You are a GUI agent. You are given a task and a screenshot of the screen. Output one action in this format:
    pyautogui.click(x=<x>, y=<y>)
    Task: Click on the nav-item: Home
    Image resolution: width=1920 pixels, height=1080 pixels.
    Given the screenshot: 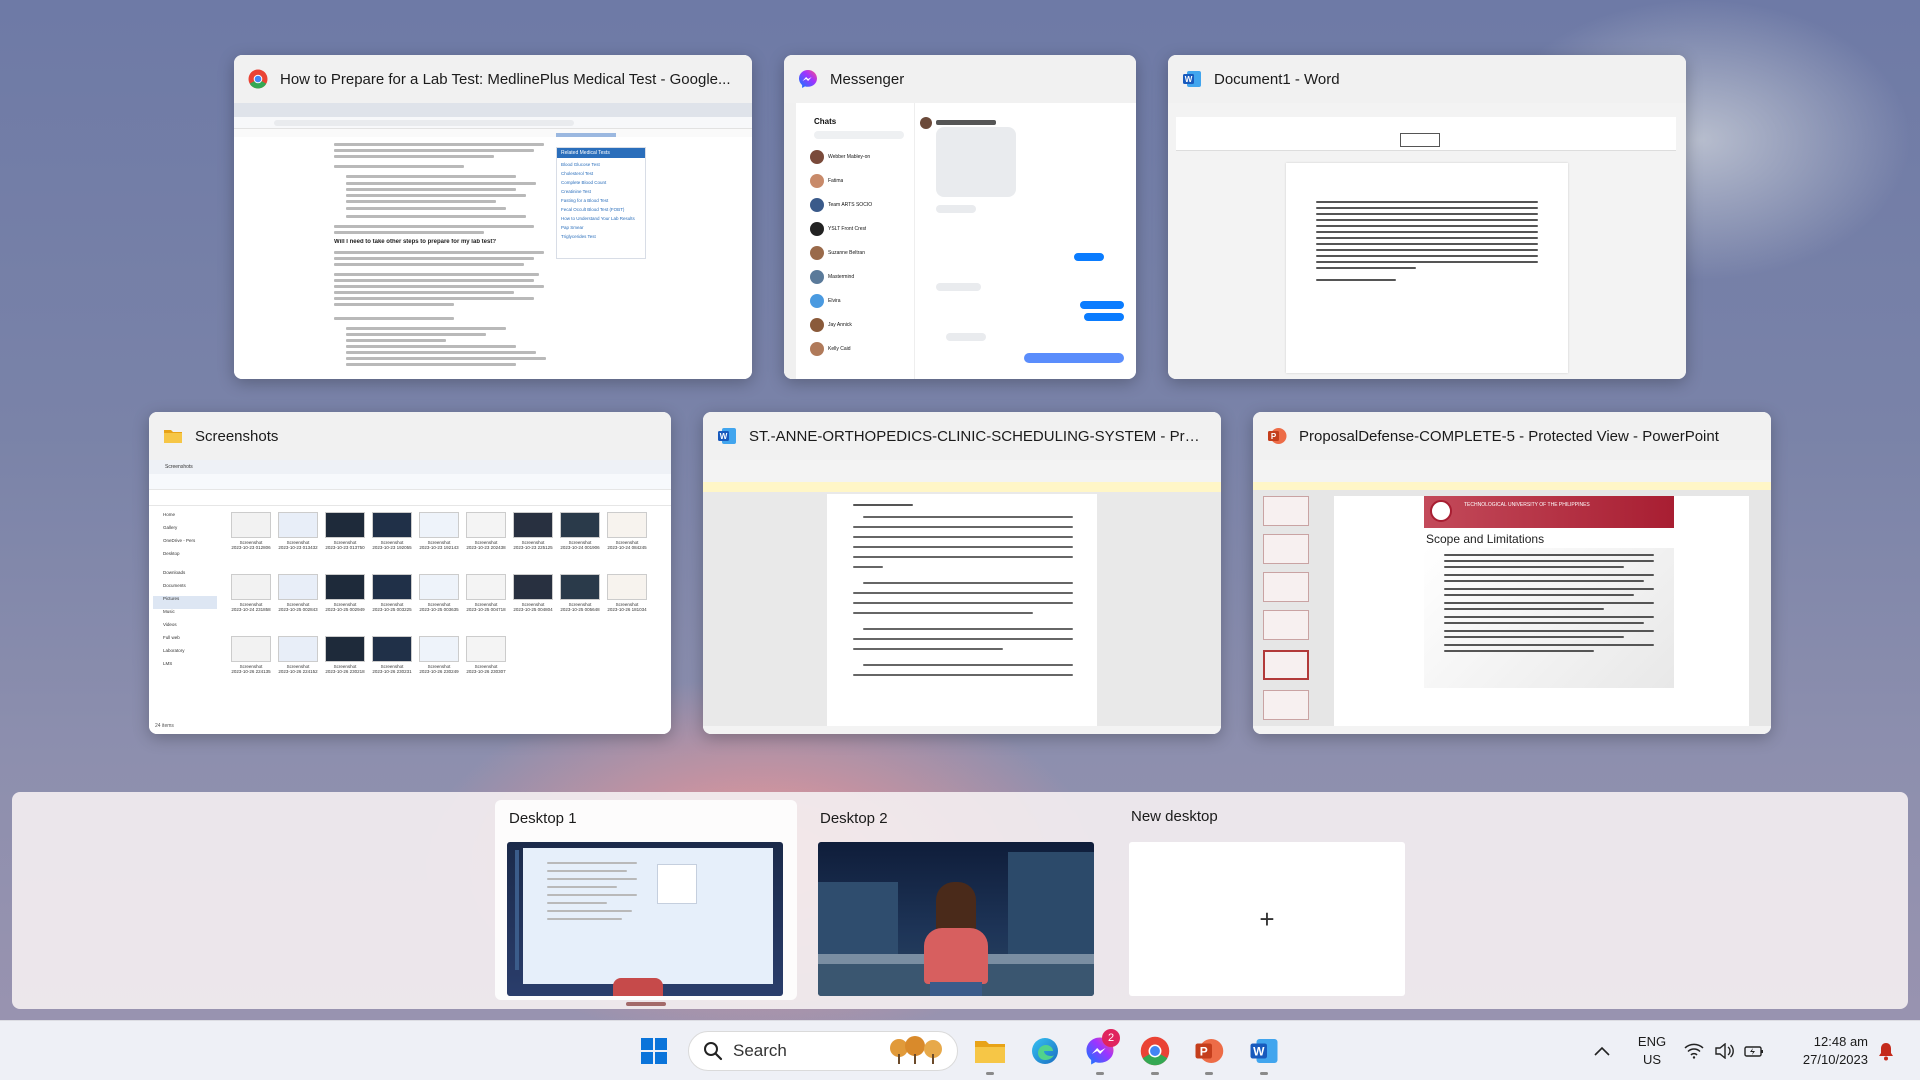 What is the action you would take?
    pyautogui.click(x=185, y=518)
    